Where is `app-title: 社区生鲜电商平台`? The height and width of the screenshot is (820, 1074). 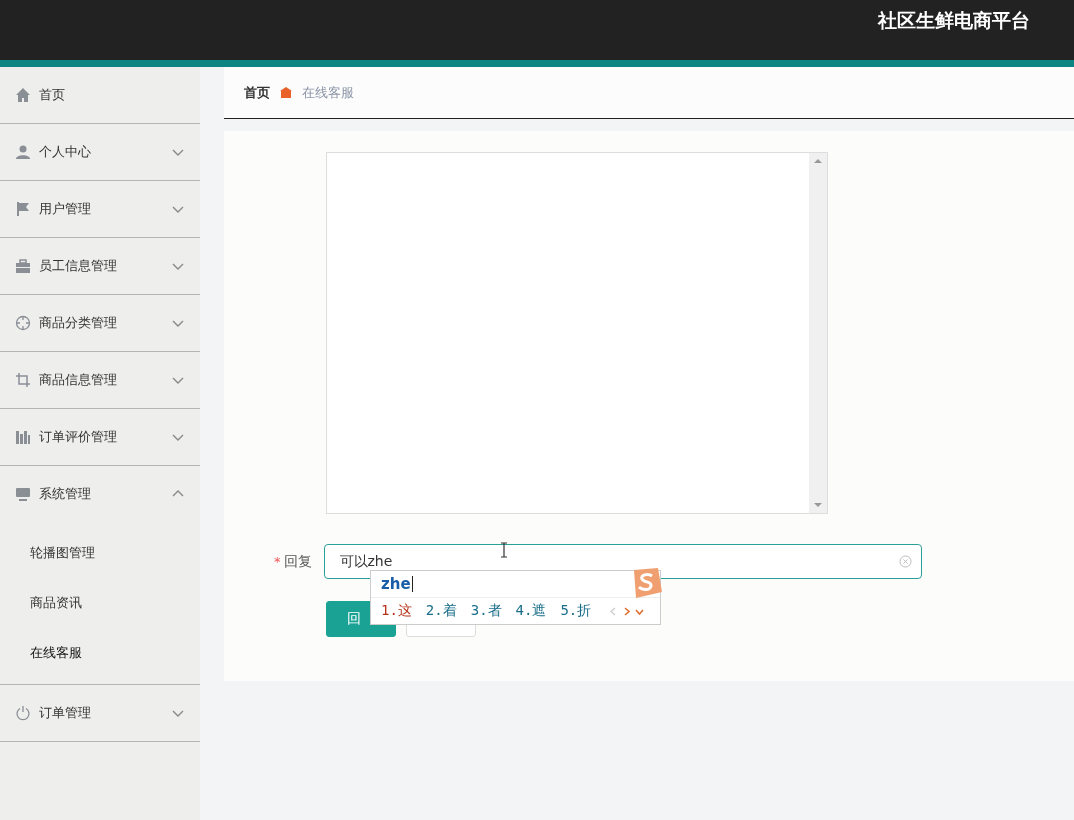 app-title: 社区生鲜电商平台 is located at coordinates (954, 20).